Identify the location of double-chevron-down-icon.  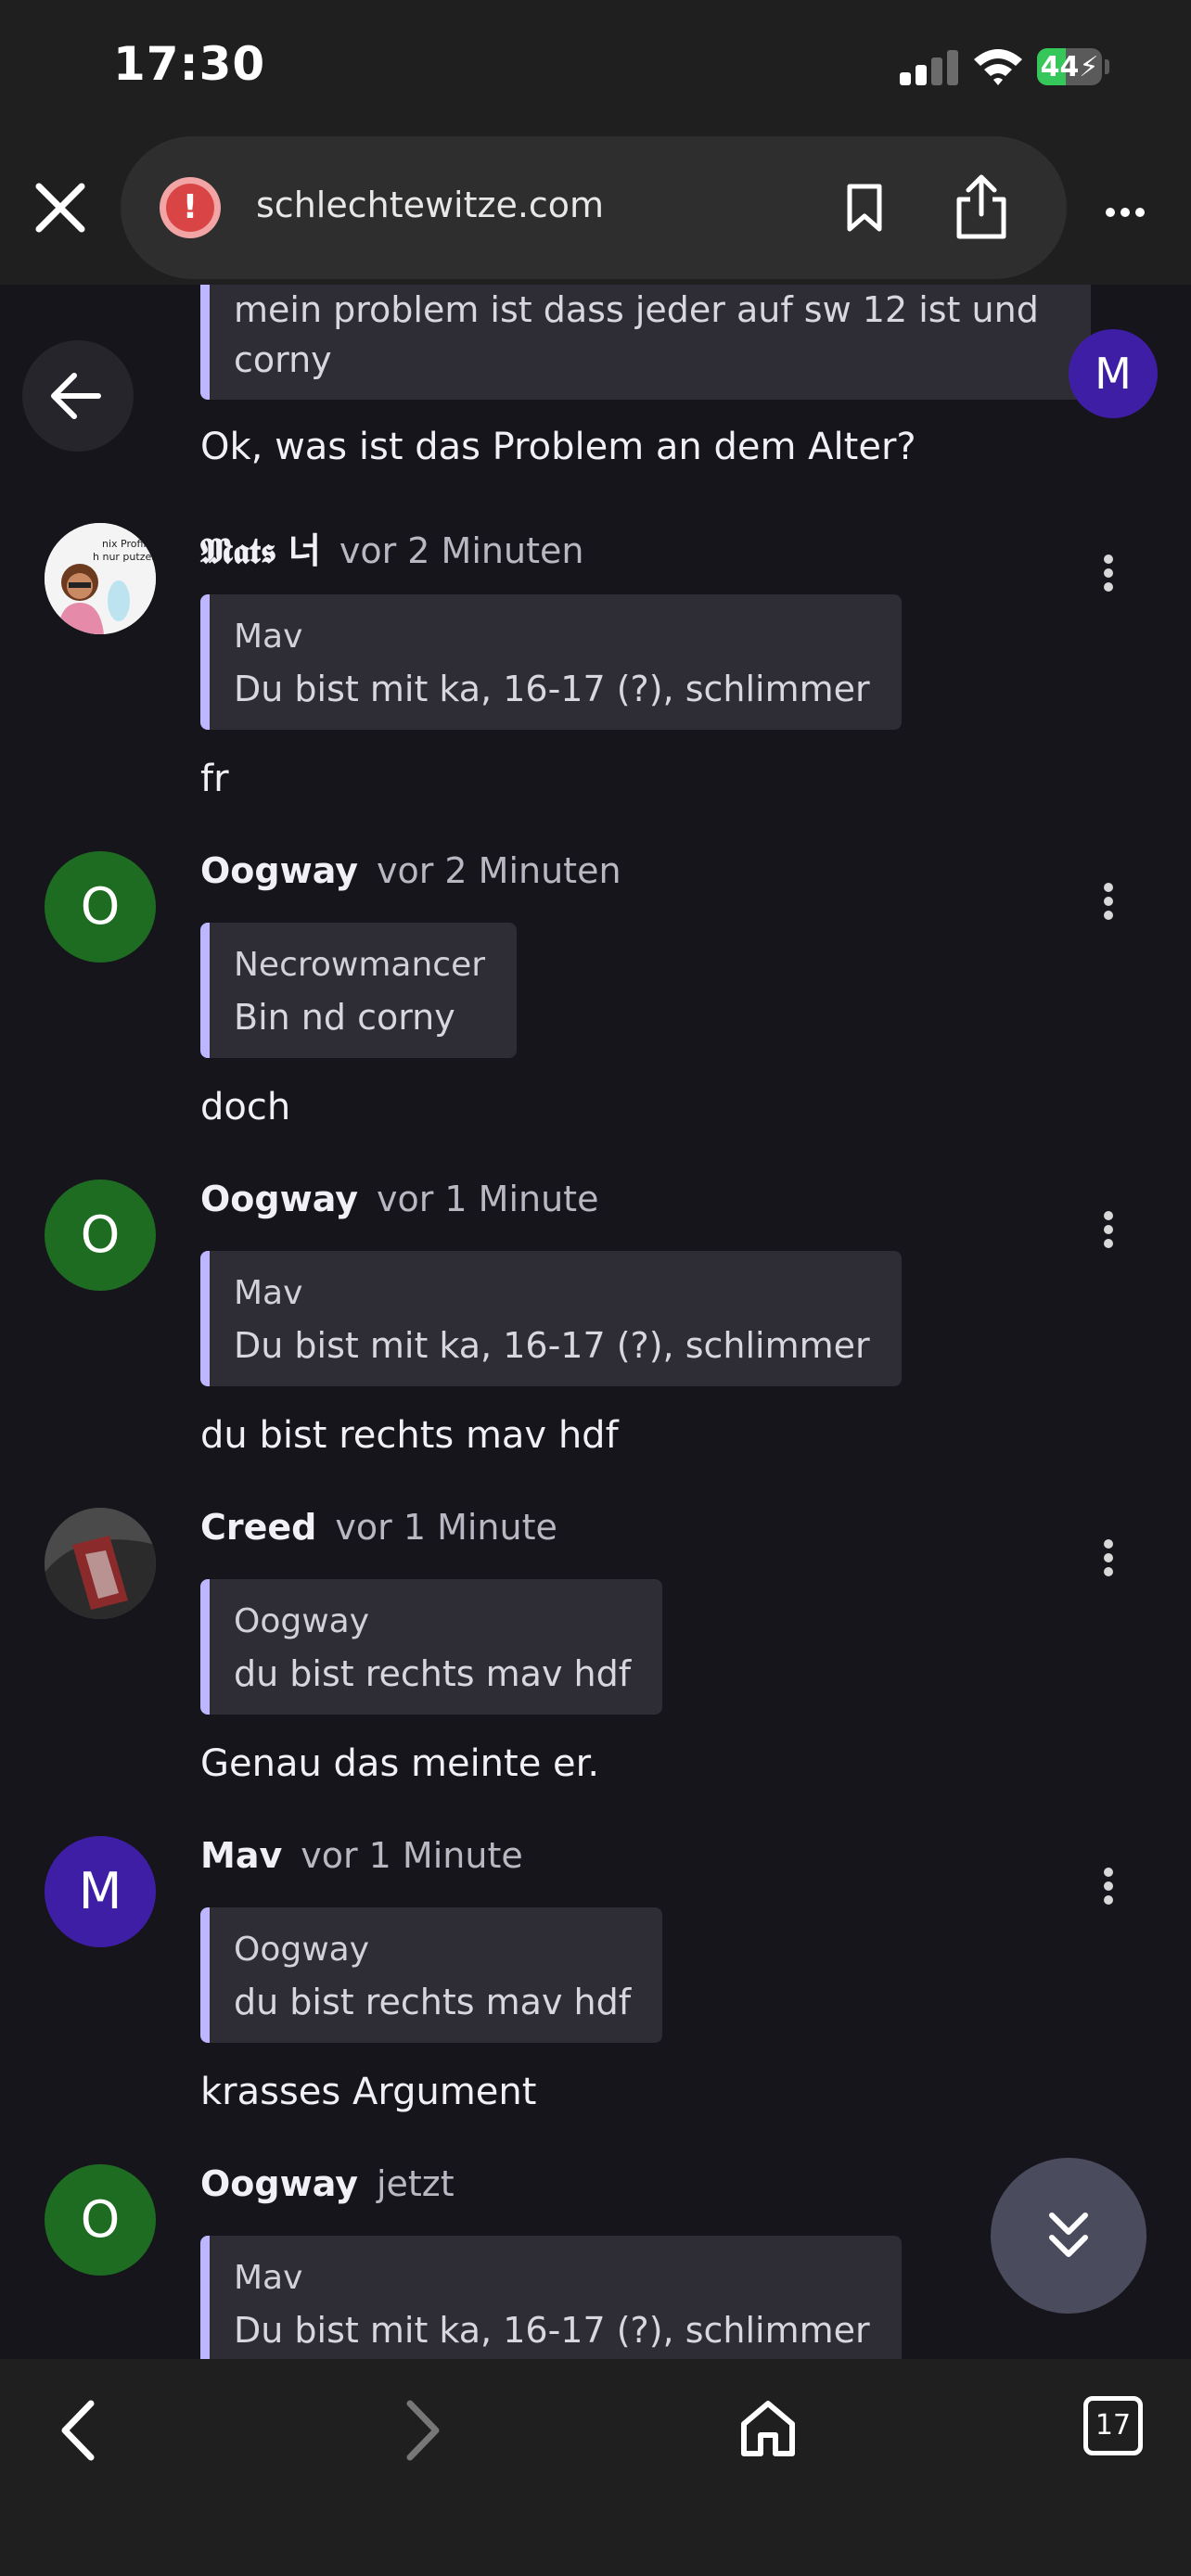
(1068, 2235).